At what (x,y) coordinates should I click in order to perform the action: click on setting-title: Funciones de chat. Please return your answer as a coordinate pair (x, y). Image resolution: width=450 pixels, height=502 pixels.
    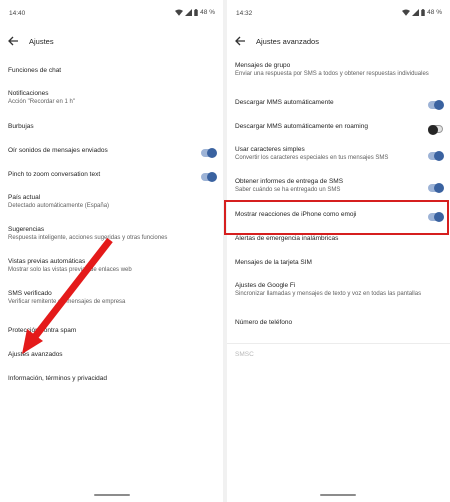
    Looking at the image, I should click on (35, 70).